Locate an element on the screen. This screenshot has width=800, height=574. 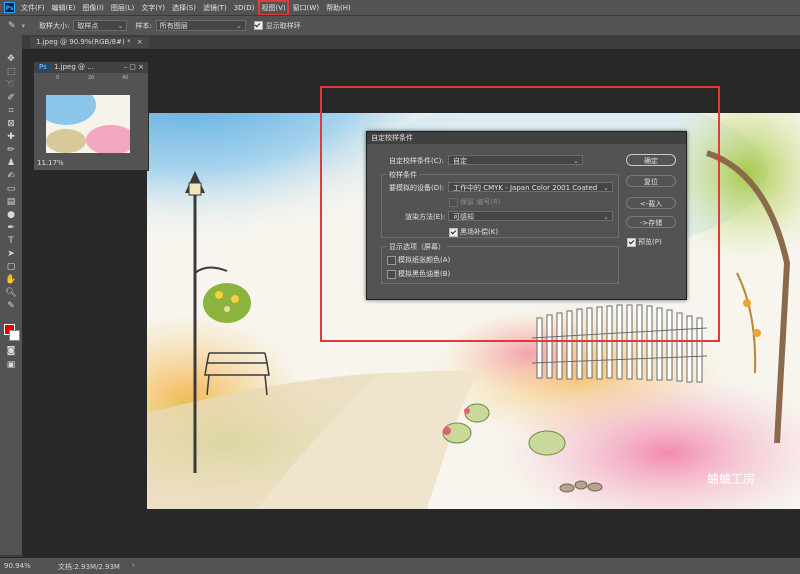
move-tool-icon: ✥ is located at coordinates (11, 59).